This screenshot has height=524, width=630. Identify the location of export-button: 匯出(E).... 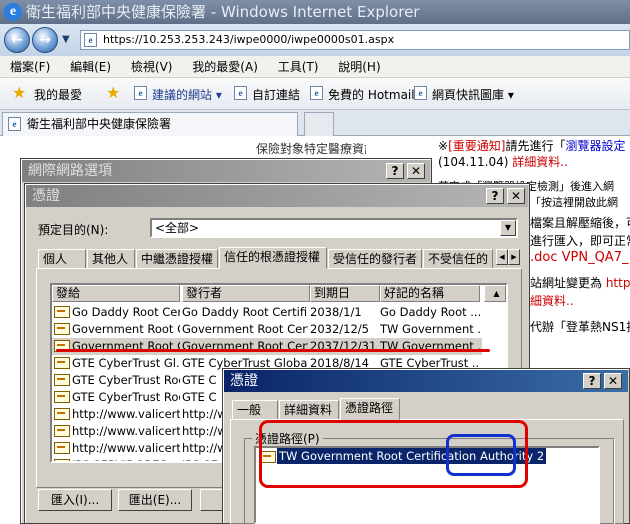
(155, 500).